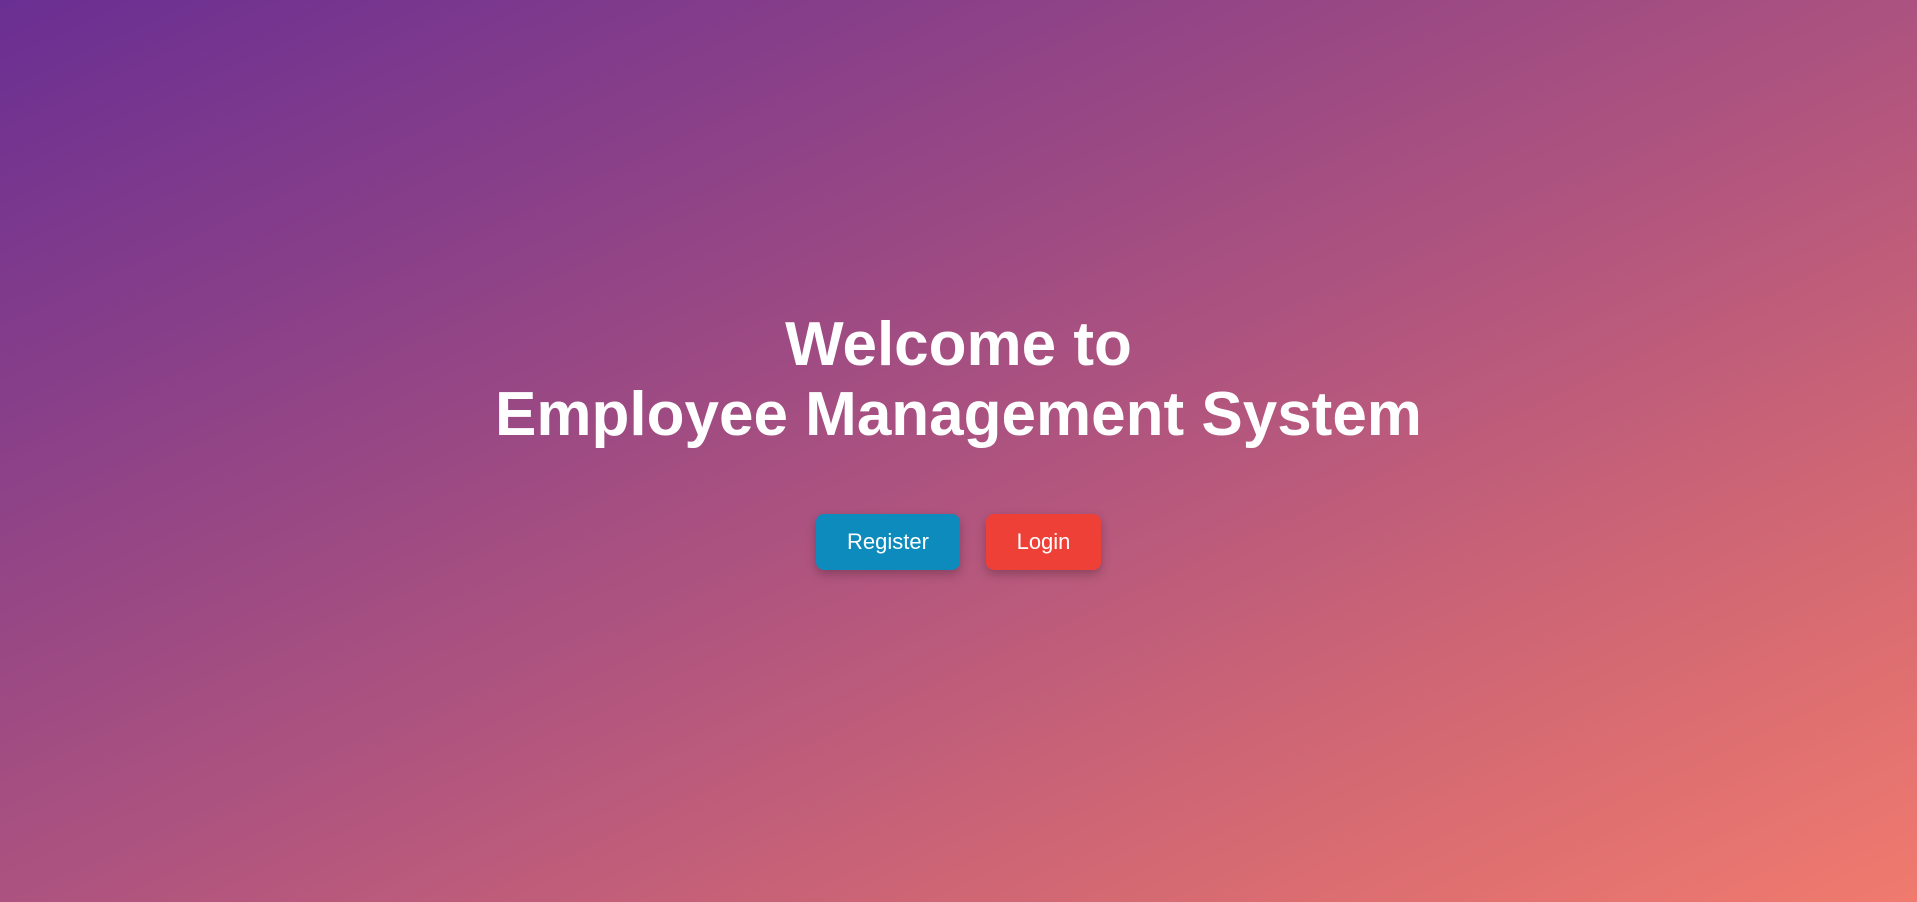 This screenshot has height=902, width=1917. I want to click on auth-actions: Register Login, so click(958, 542).